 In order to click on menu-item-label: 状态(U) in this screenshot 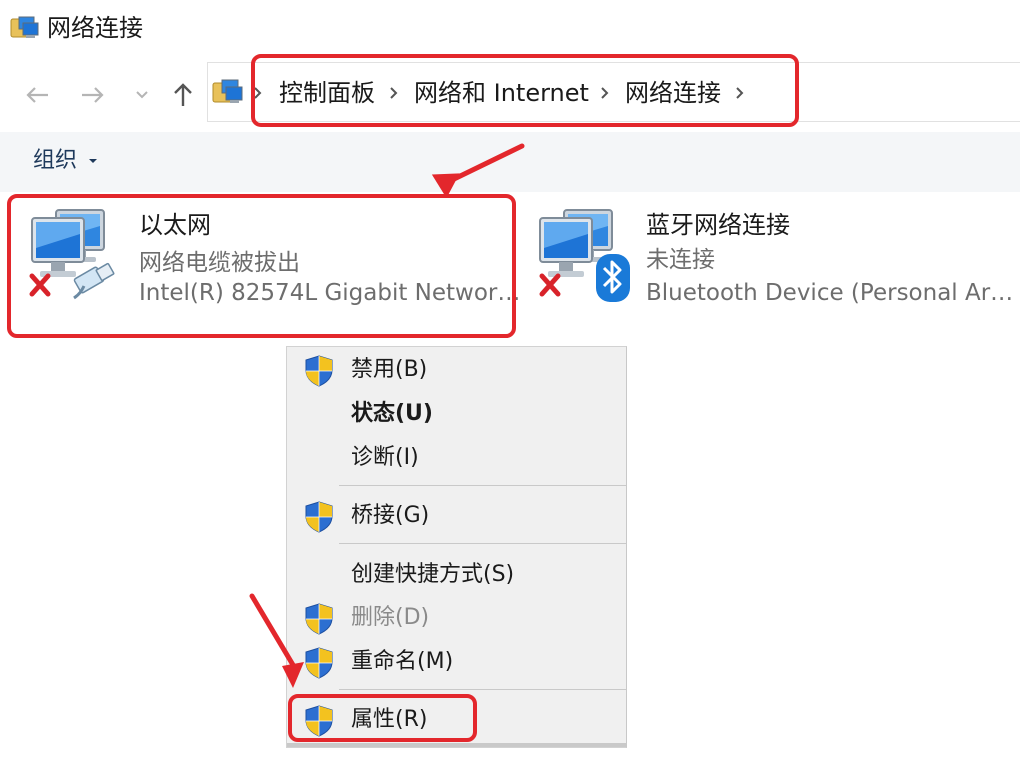, I will do `click(392, 413)`.